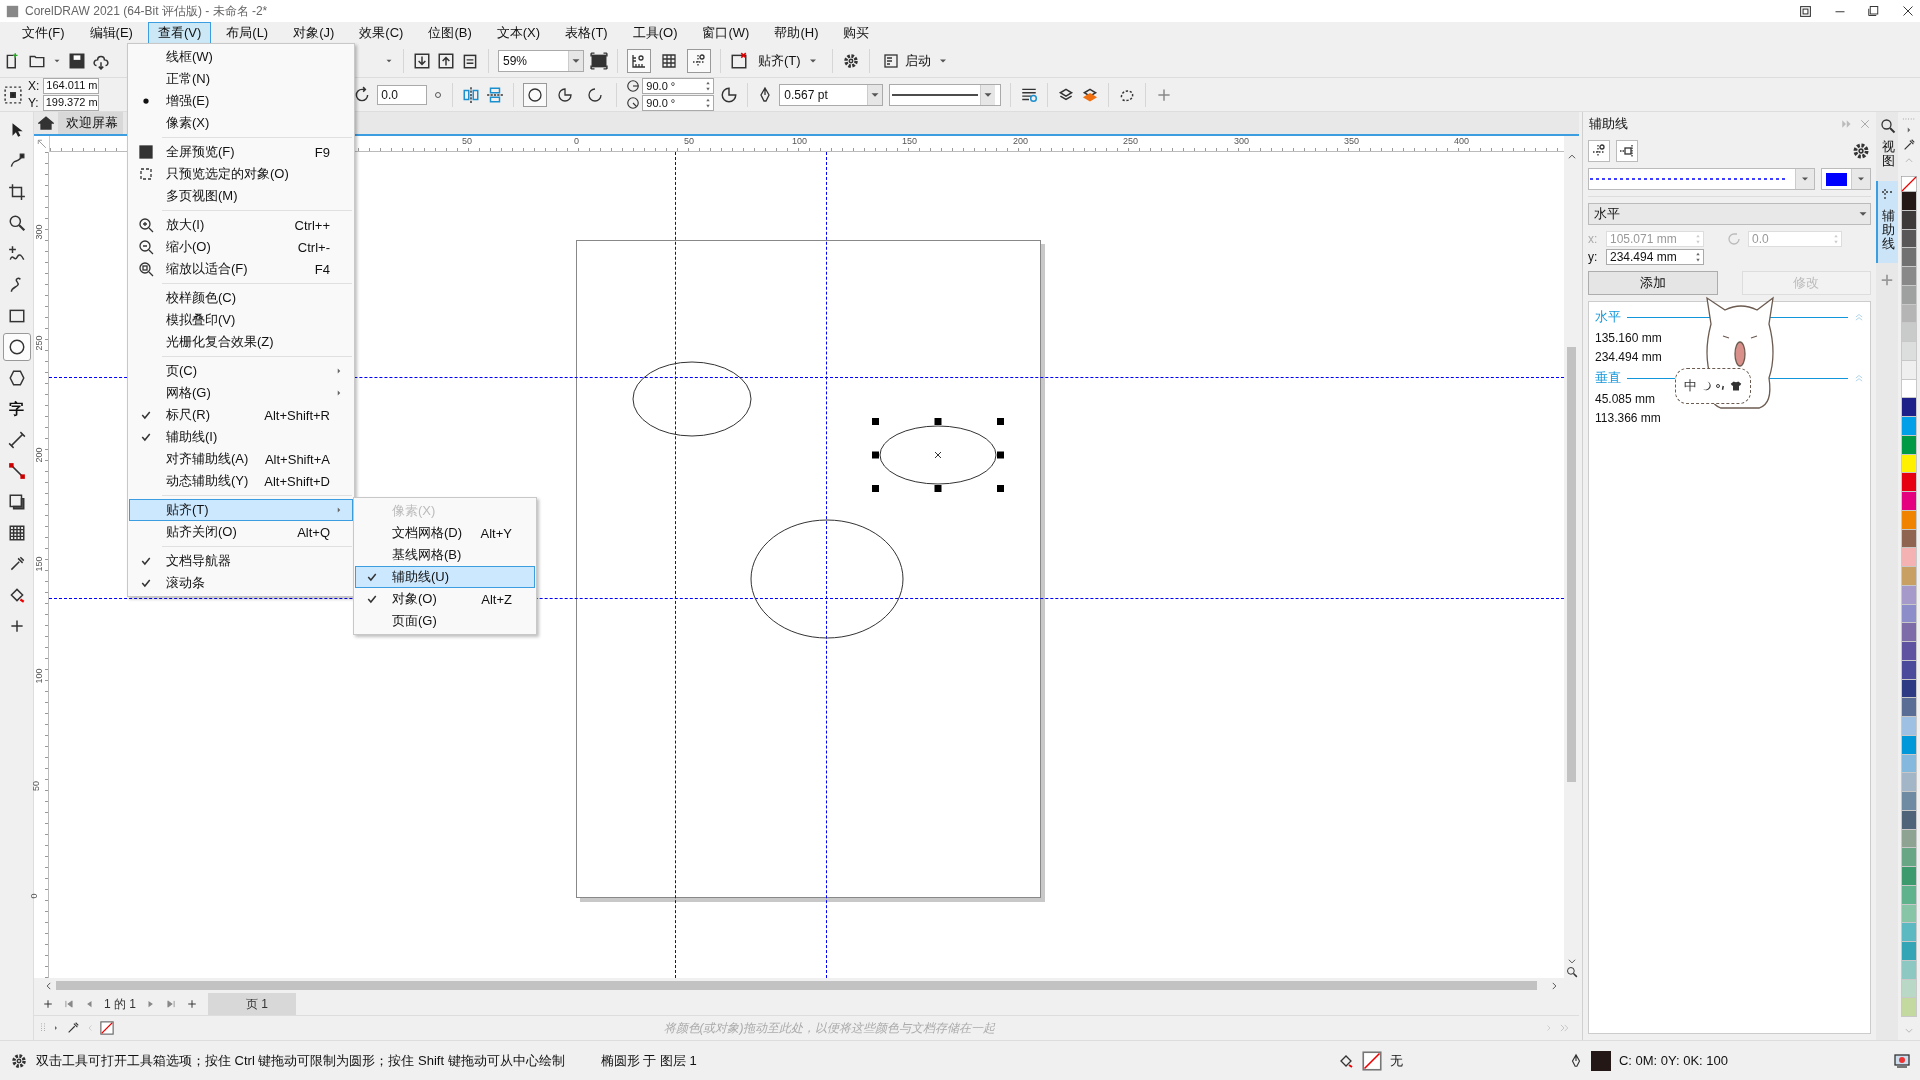 Image resolution: width=1920 pixels, height=1080 pixels. What do you see at coordinates (1673, 1060) in the screenshot?
I see `outline-status: C: 0M: 0Y: 0K: 100` at bounding box center [1673, 1060].